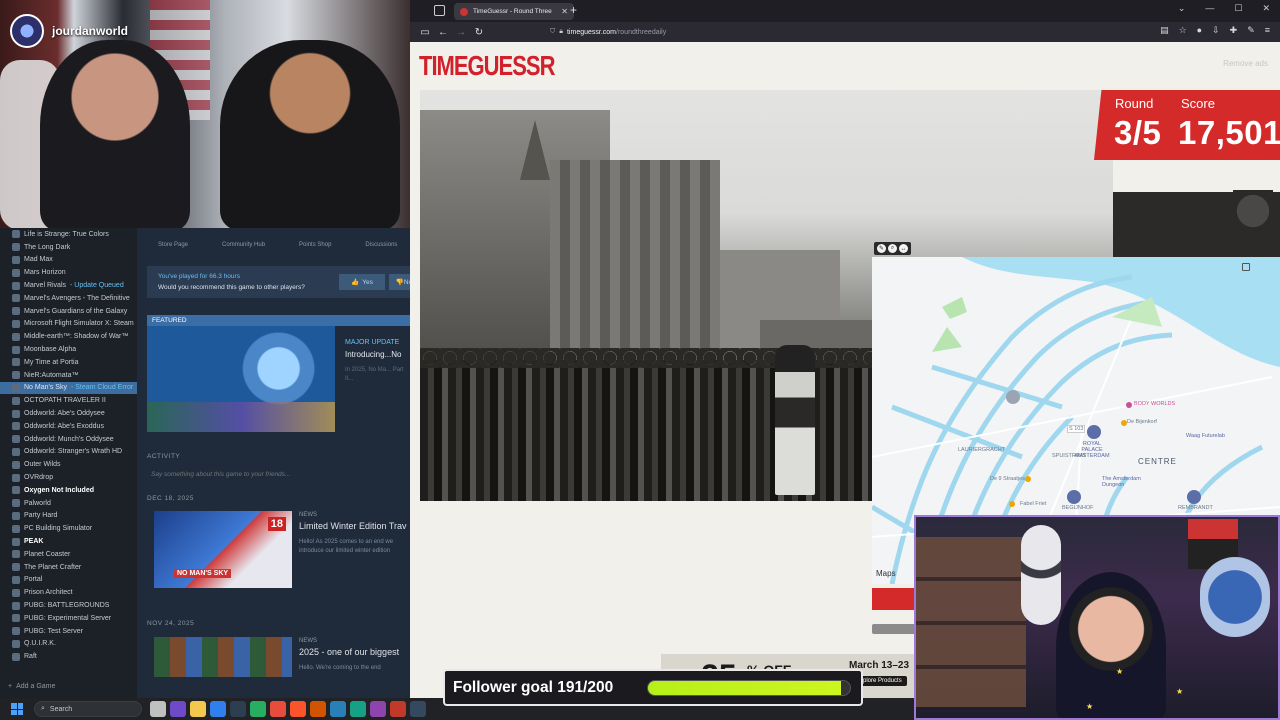  What do you see at coordinates (68, 272) in the screenshot?
I see `library-item: Mars Horizon` at bounding box center [68, 272].